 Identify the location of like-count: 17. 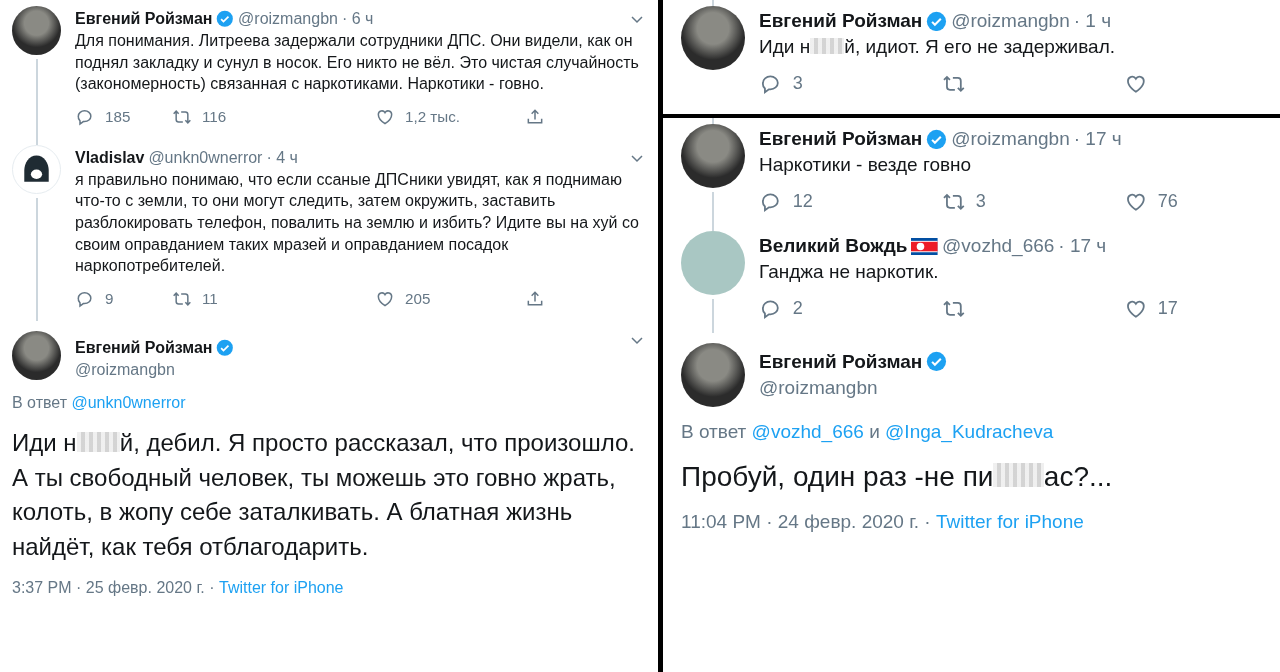
(1167, 309).